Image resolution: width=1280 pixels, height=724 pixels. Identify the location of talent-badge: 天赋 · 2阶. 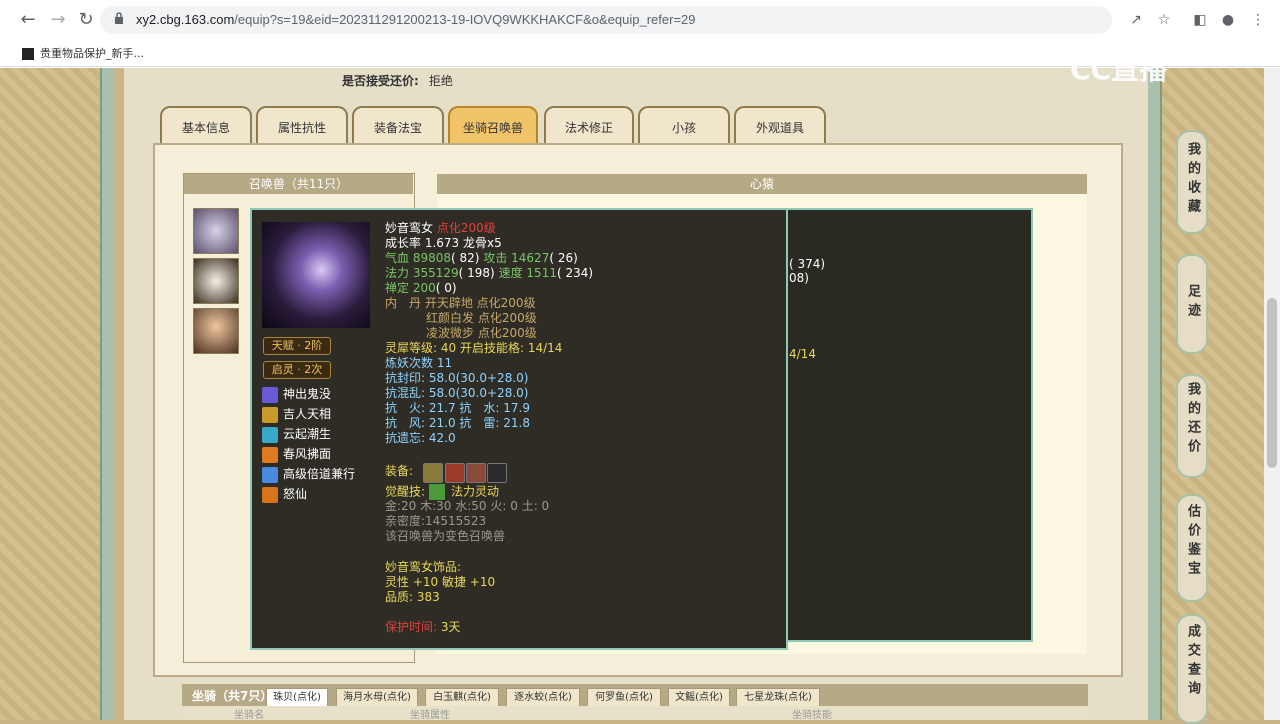
(297, 346).